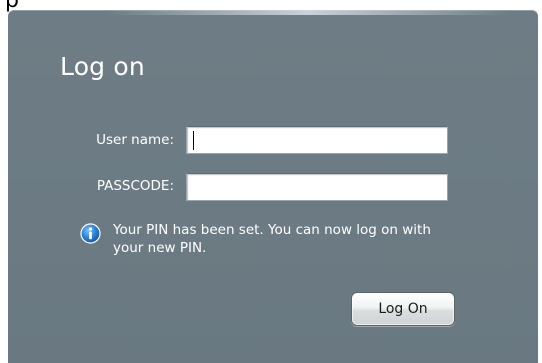 The width and height of the screenshot is (542, 363). I want to click on username-input, so click(317, 140).